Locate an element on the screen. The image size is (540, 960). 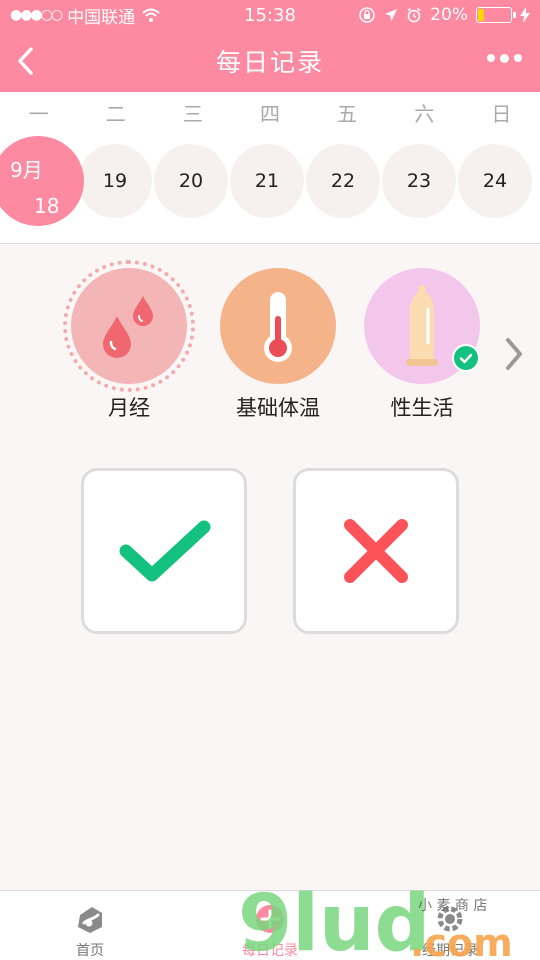
tab-label: 首页 is located at coordinates (90, 951).